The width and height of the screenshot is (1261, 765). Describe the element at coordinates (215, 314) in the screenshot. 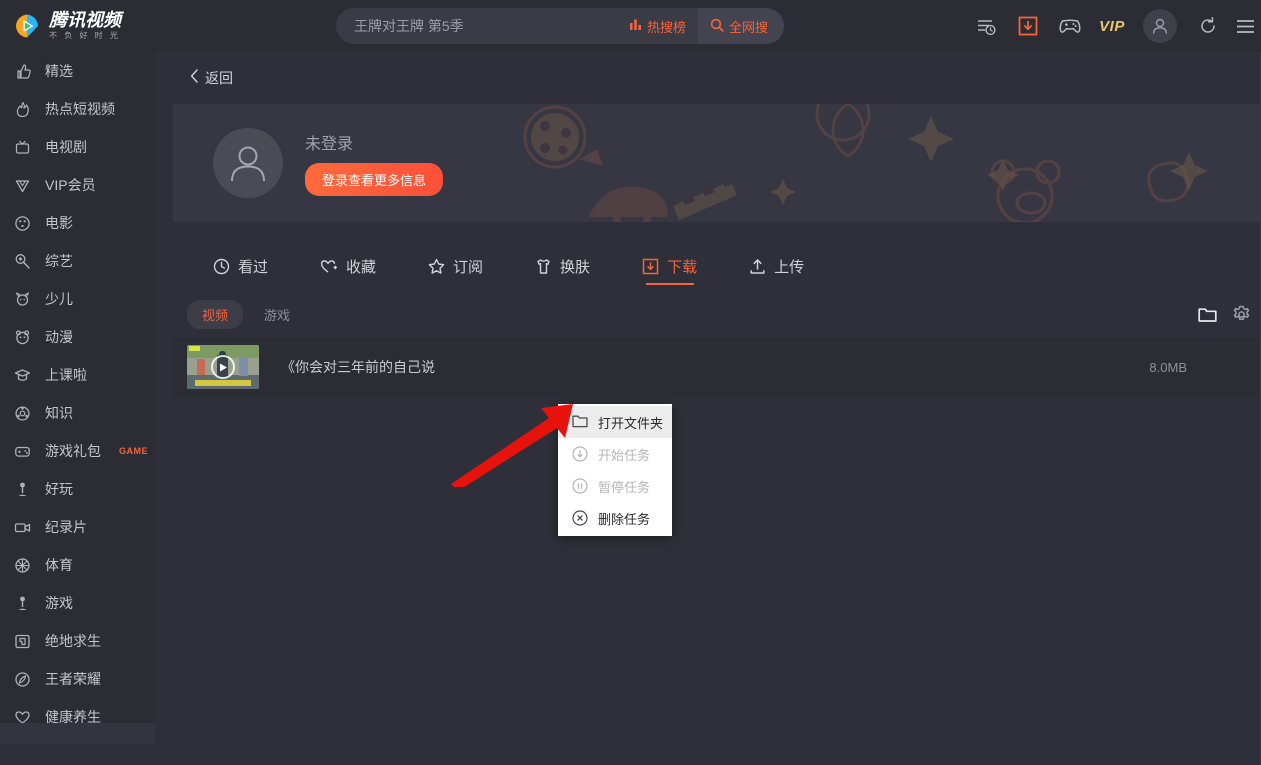

I see `subtab-0: 视频` at that location.